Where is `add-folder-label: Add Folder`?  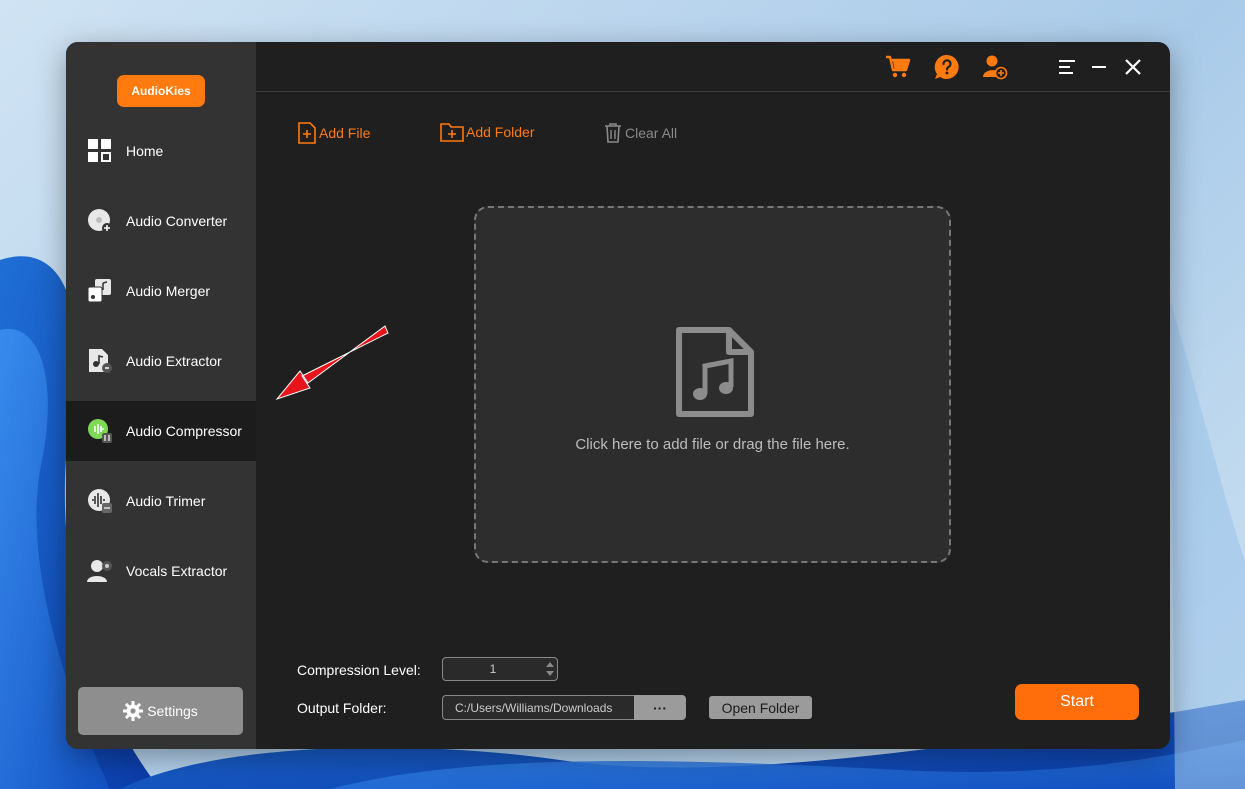 add-folder-label: Add Folder is located at coordinates (500, 132).